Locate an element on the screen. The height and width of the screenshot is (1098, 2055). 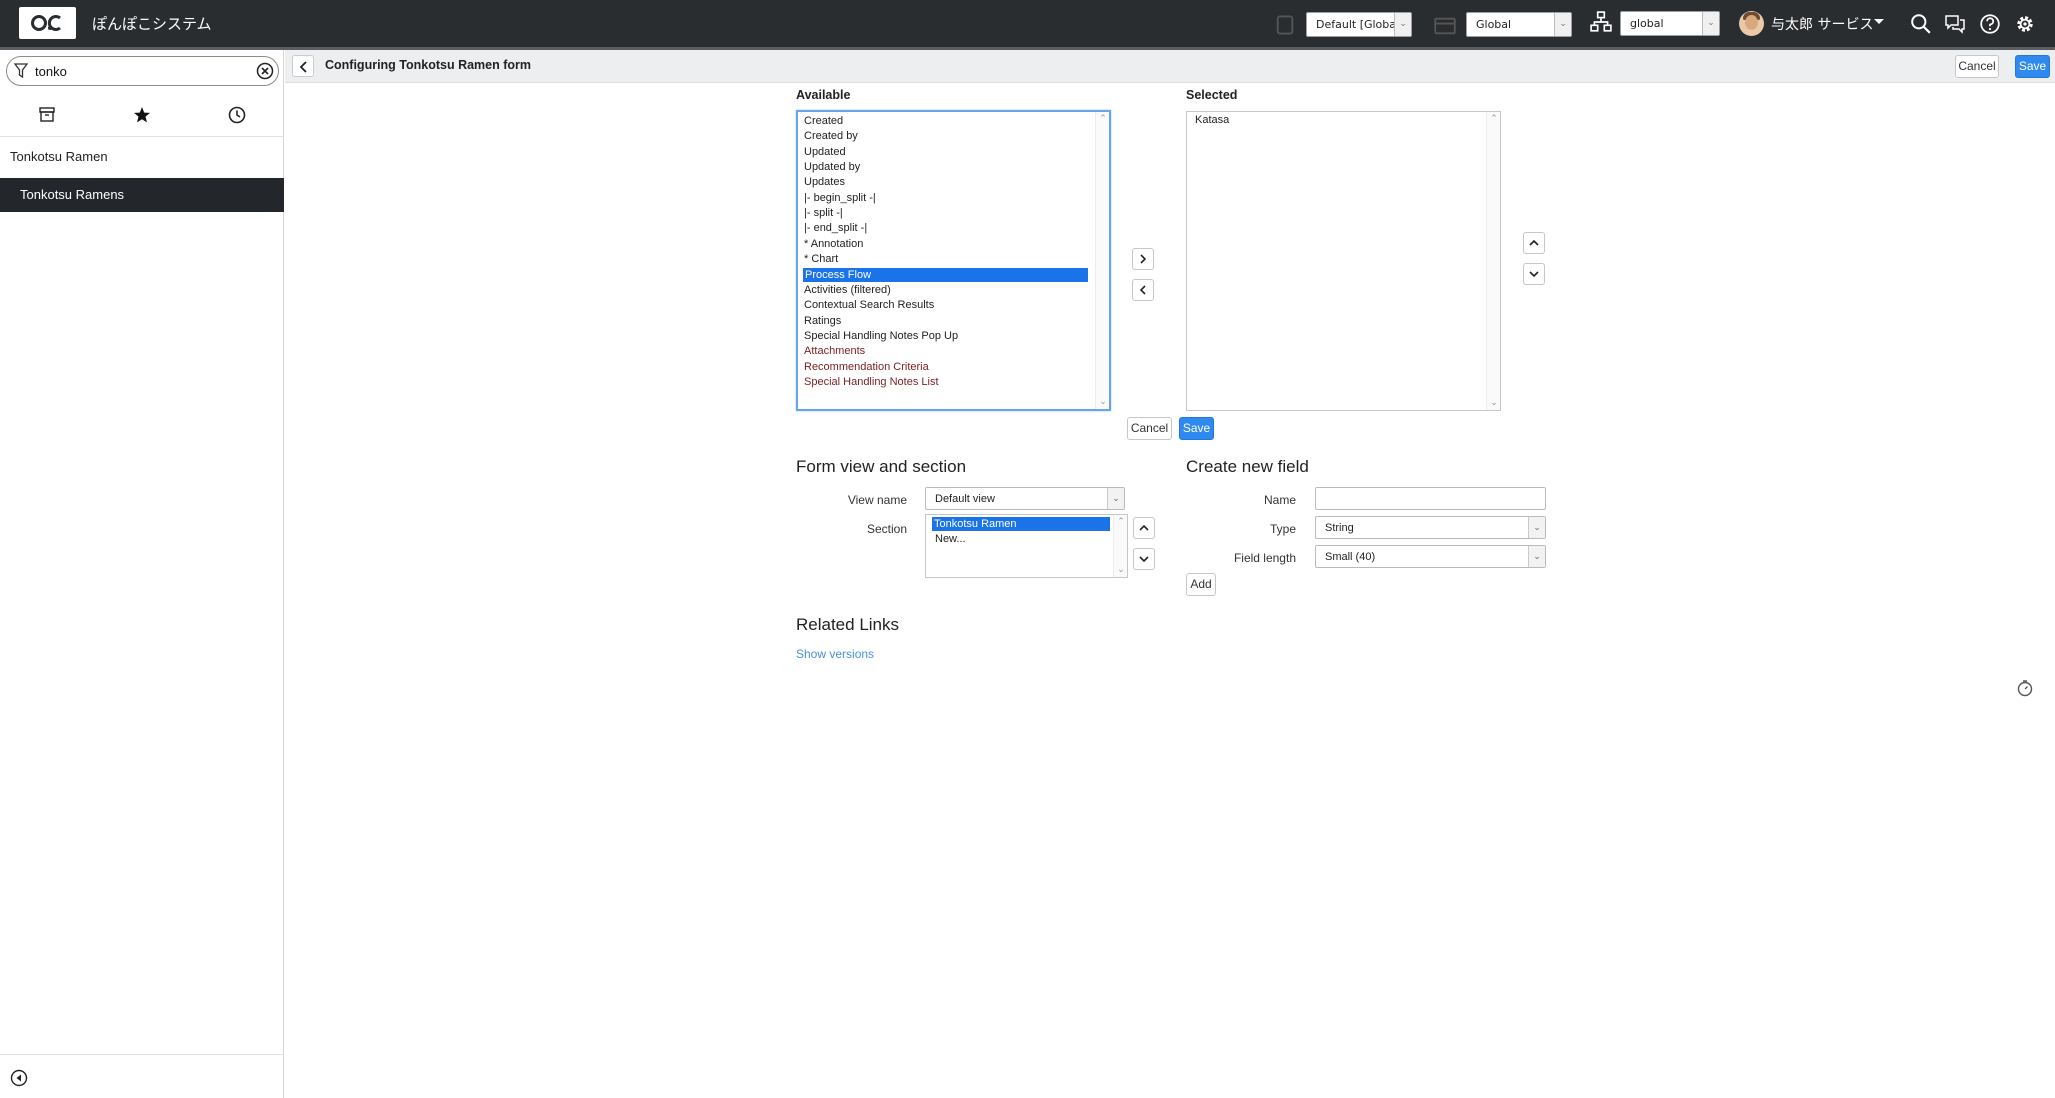
chevron-up-icon is located at coordinates (1144, 527).